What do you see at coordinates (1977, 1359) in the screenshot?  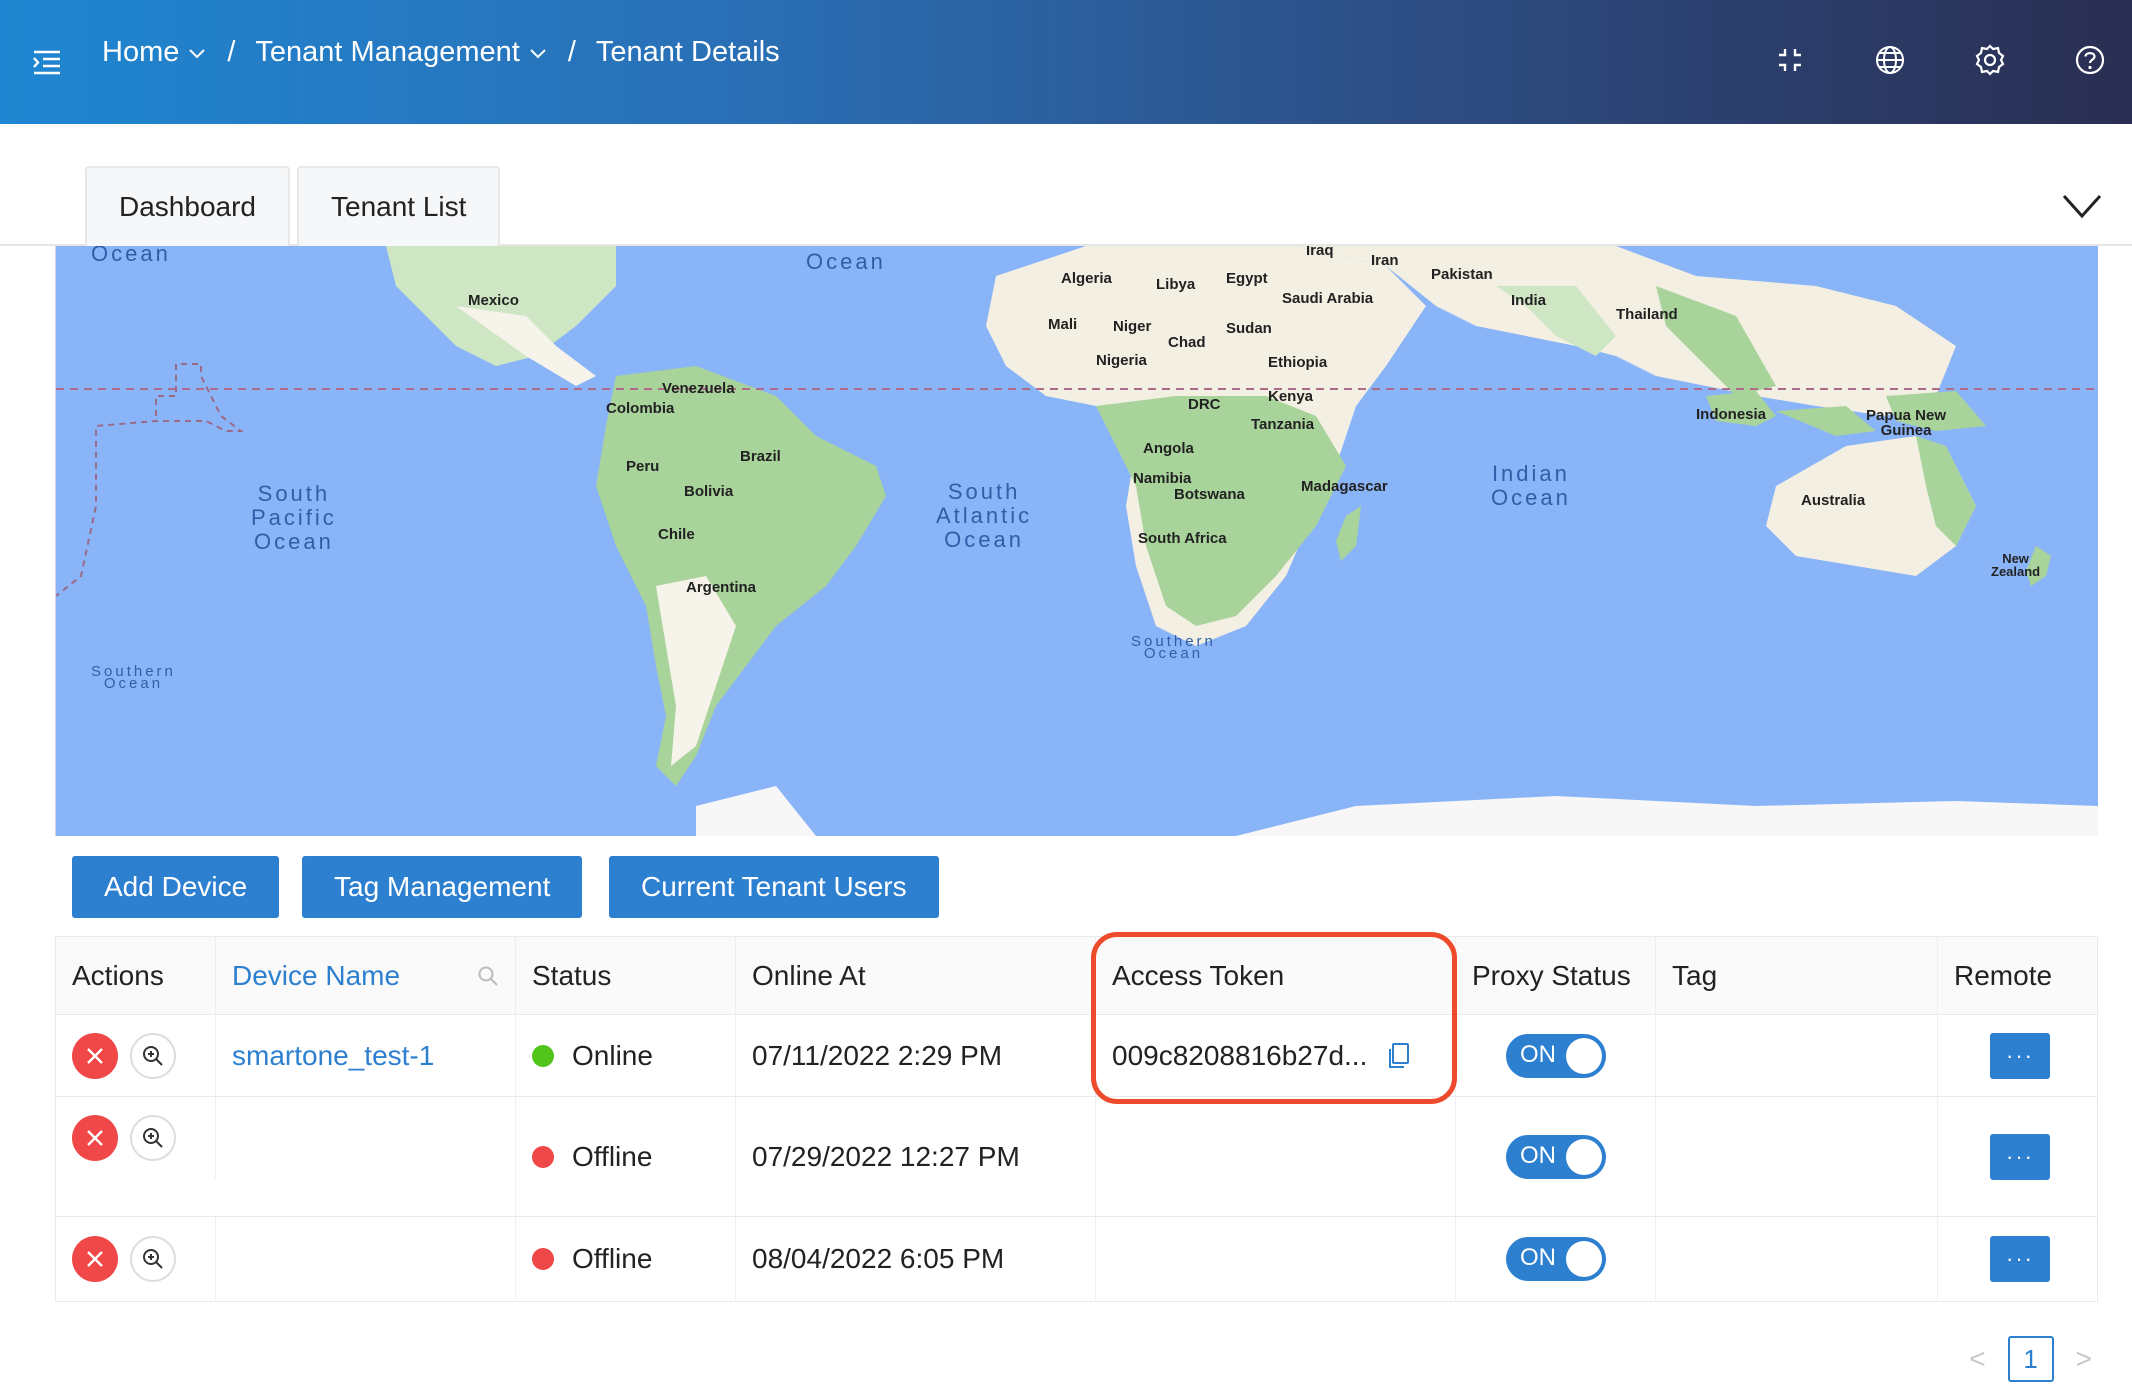 I see `pagination-prev: <` at bounding box center [1977, 1359].